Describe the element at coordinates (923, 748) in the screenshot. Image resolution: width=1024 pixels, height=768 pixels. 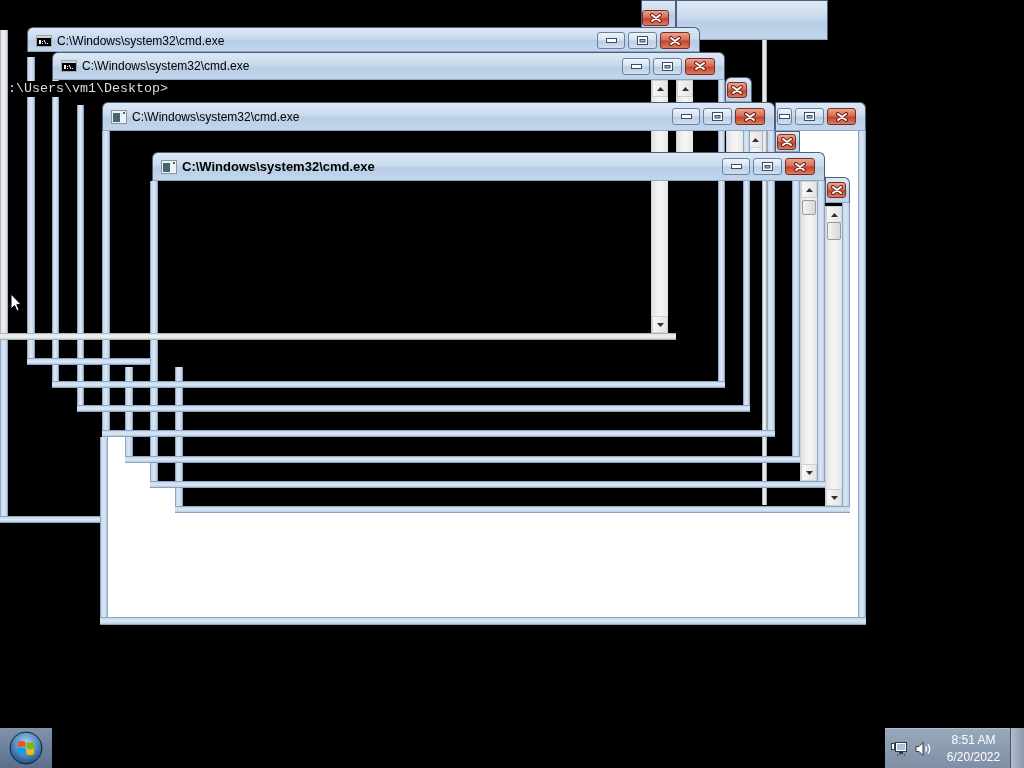
I see `speaker-icon` at that location.